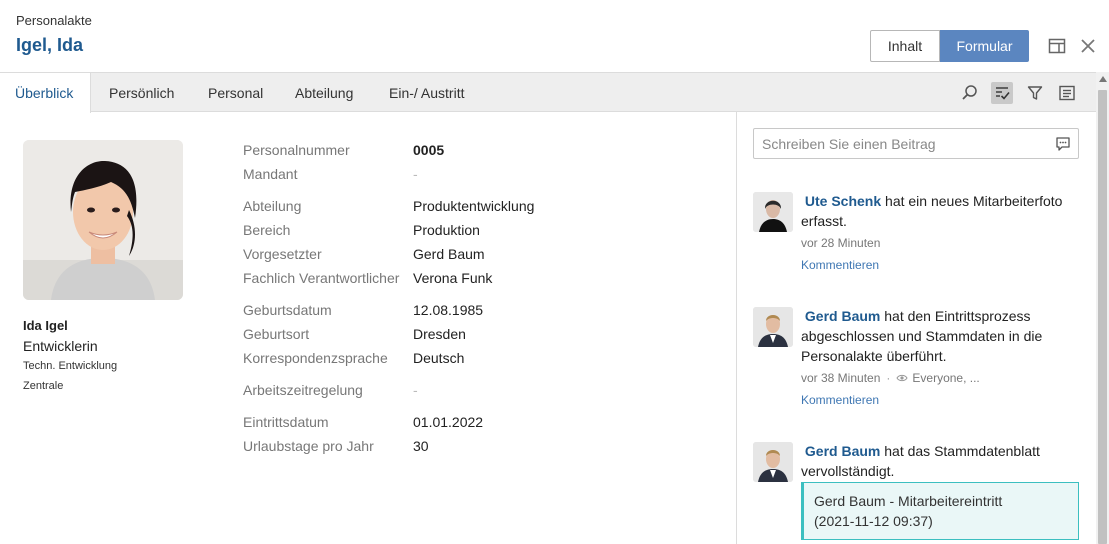 Image resolution: width=1109 pixels, height=544 pixels. I want to click on post-input: Schreiben Sie einen Beitrag, so click(916, 143).